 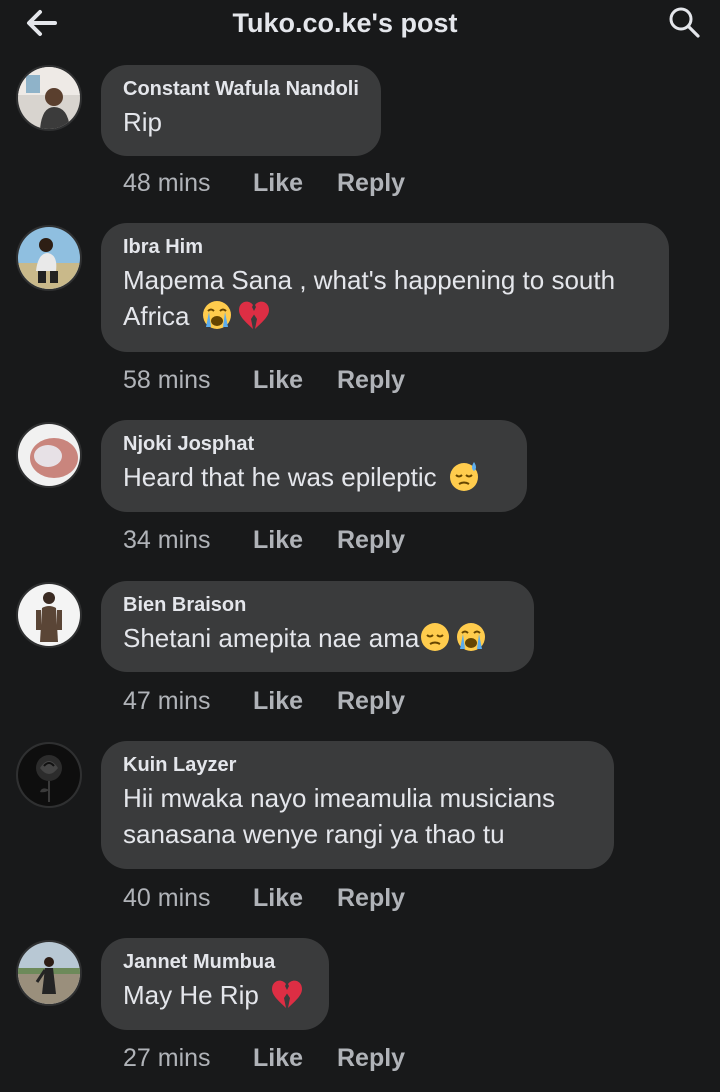 I want to click on search-button, so click(x=684, y=22).